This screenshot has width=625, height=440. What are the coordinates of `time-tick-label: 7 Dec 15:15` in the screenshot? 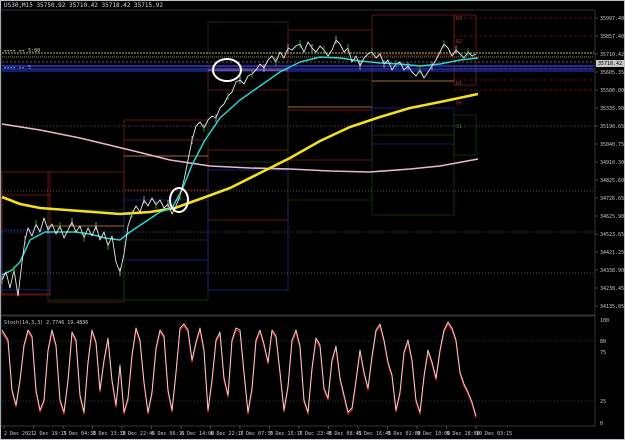 It's located at (286, 434).